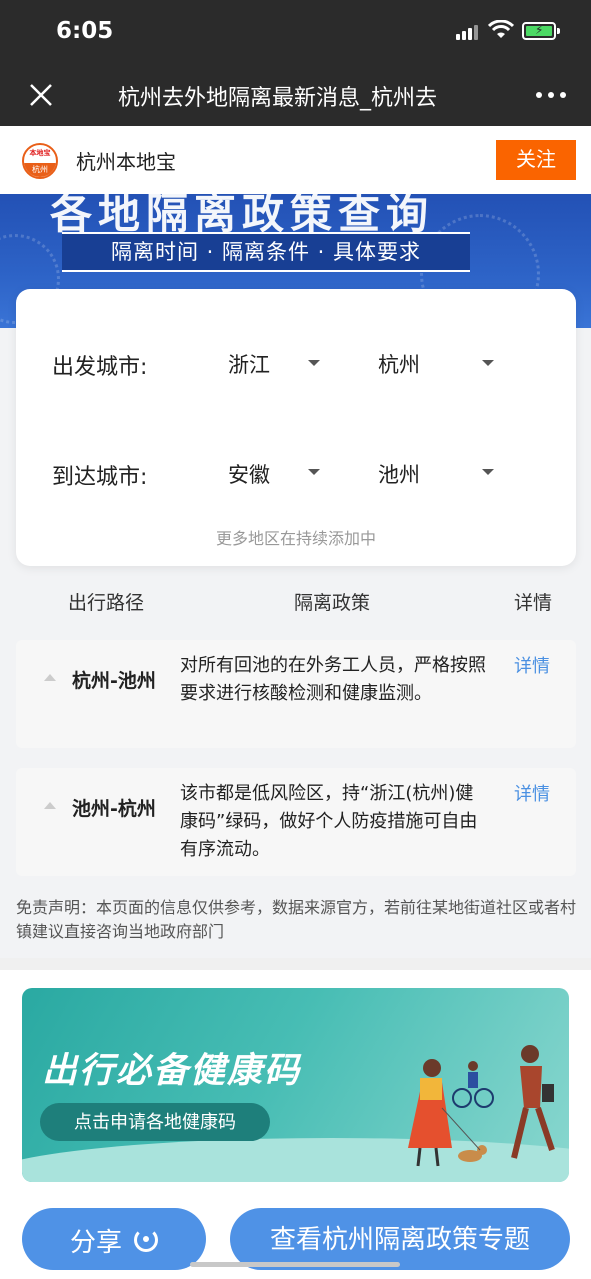 The height and width of the screenshot is (1279, 591). I want to click on travelers-illustration, so click(481, 1106).